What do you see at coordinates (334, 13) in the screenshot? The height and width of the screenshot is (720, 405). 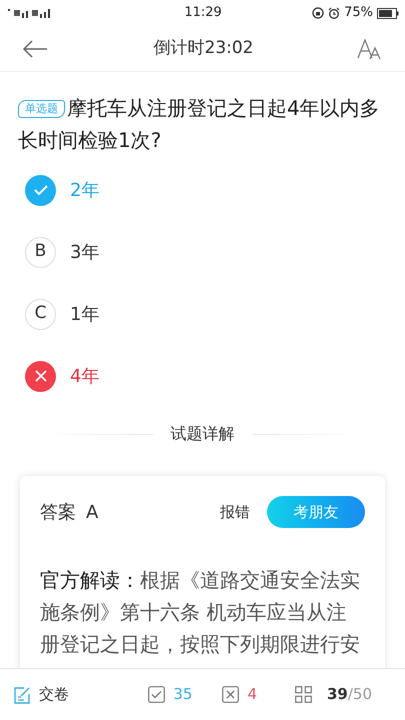 I see `alarm-icon` at bounding box center [334, 13].